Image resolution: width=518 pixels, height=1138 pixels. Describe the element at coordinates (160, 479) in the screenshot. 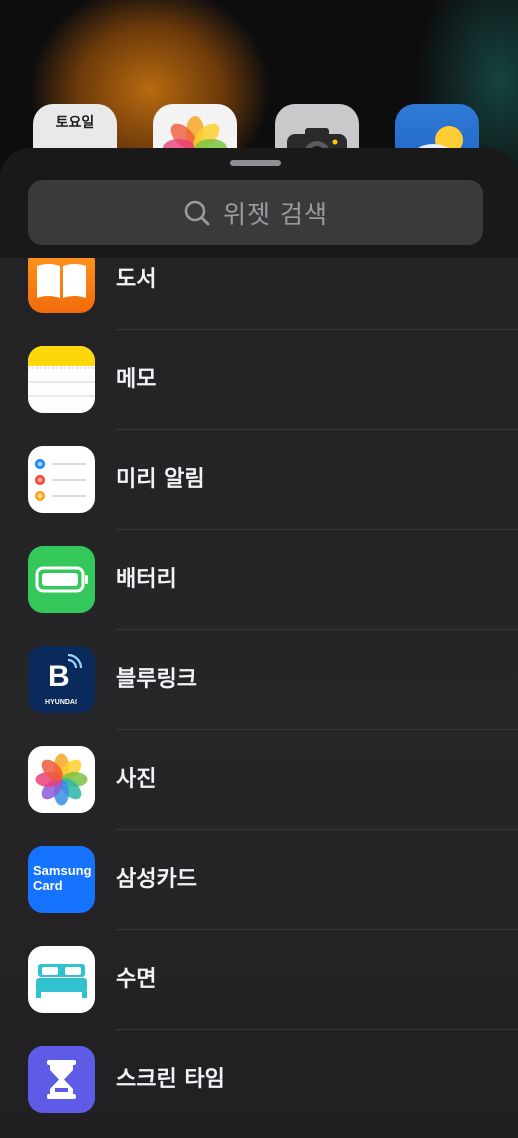

I see `list-item-label: 미리 알림` at that location.